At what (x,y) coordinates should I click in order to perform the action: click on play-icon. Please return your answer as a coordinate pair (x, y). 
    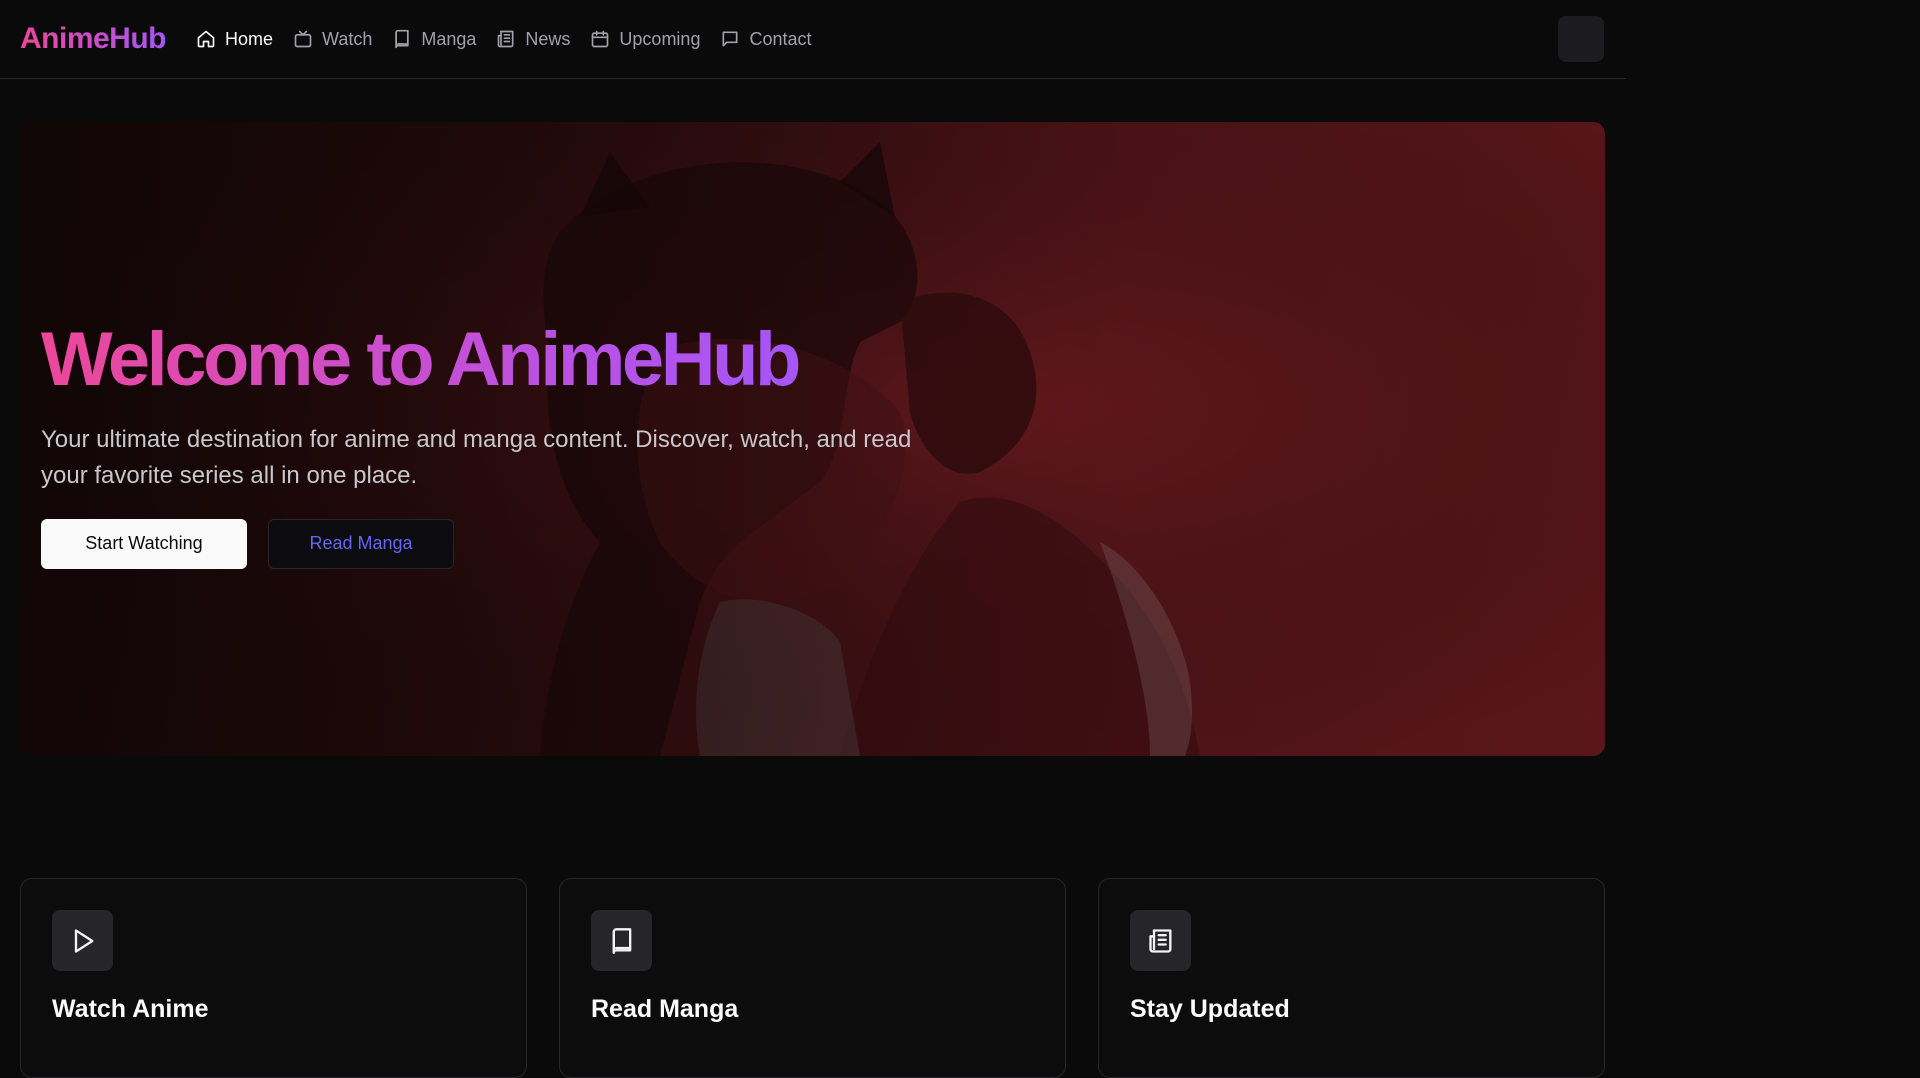
    Looking at the image, I should click on (84, 940).